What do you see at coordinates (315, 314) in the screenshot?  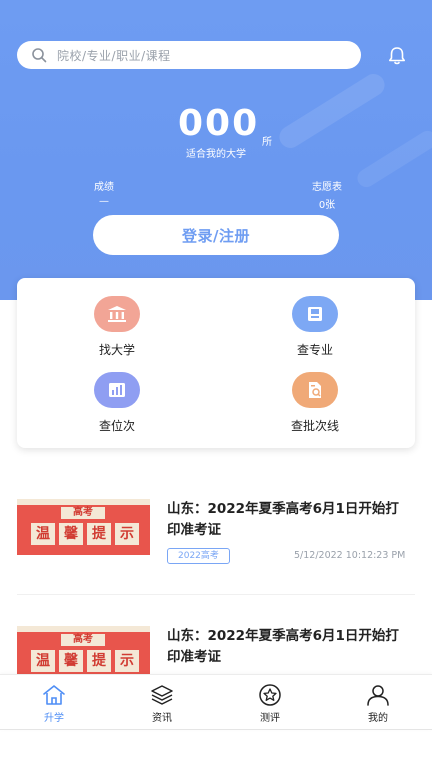 I see `book-icon` at bounding box center [315, 314].